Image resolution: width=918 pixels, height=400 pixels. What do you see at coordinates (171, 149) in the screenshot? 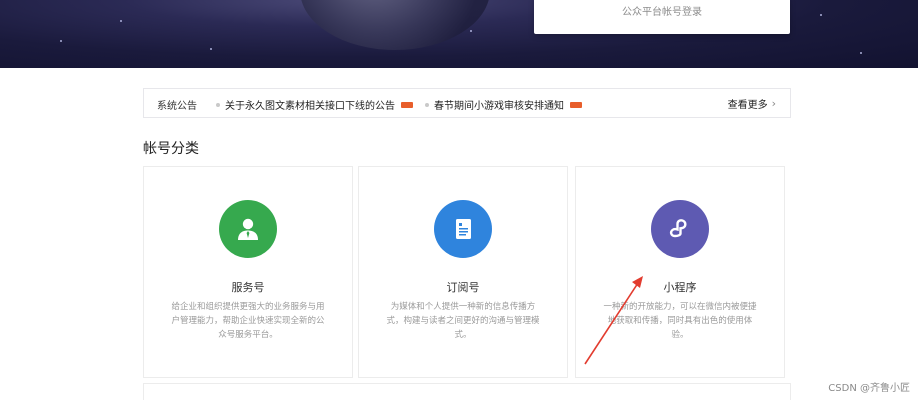
I see `section-title: 帐号分类` at bounding box center [171, 149].